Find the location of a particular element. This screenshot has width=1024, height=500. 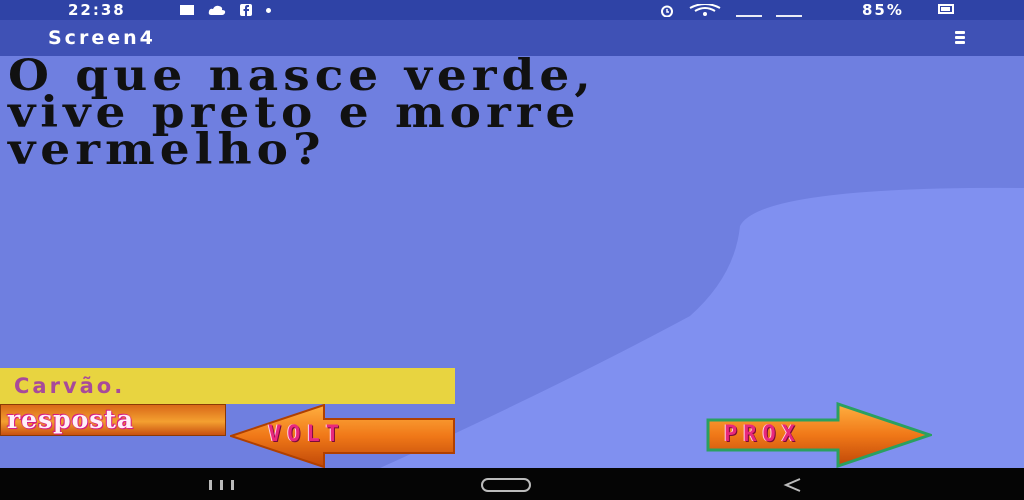

dot-icon is located at coordinates (268, 10).